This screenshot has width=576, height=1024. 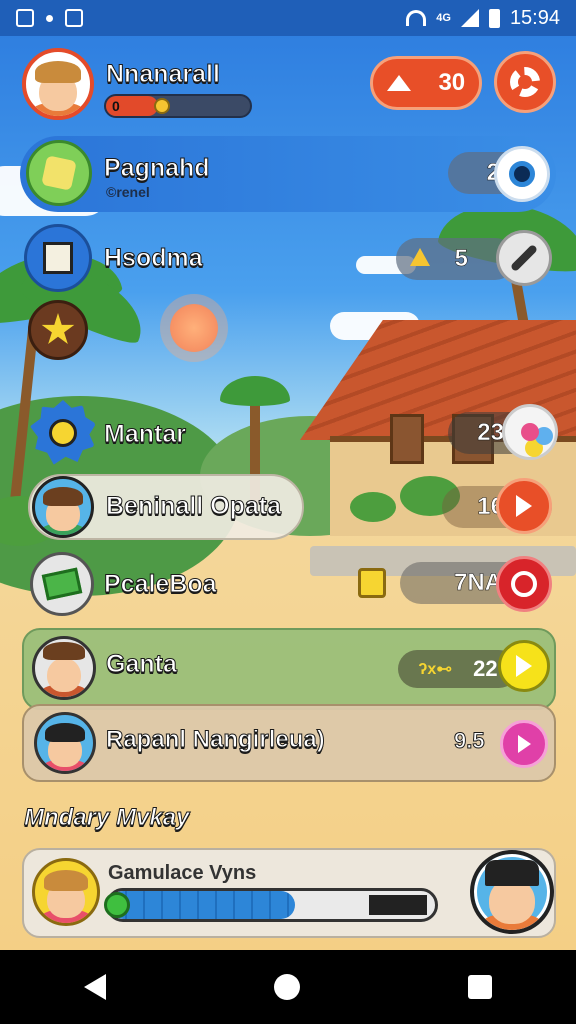 I want to click on map-icon, so click(x=59, y=173).